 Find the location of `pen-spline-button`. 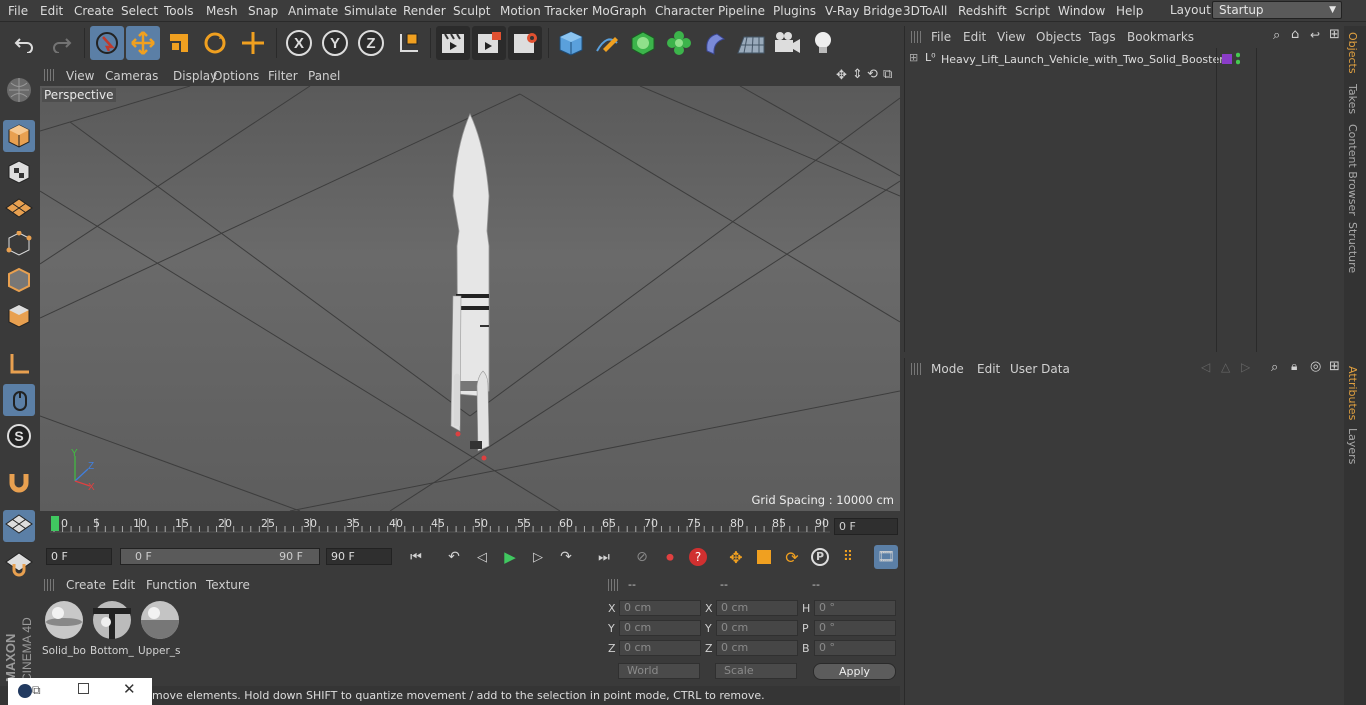

pen-spline-button is located at coordinates (607, 43).